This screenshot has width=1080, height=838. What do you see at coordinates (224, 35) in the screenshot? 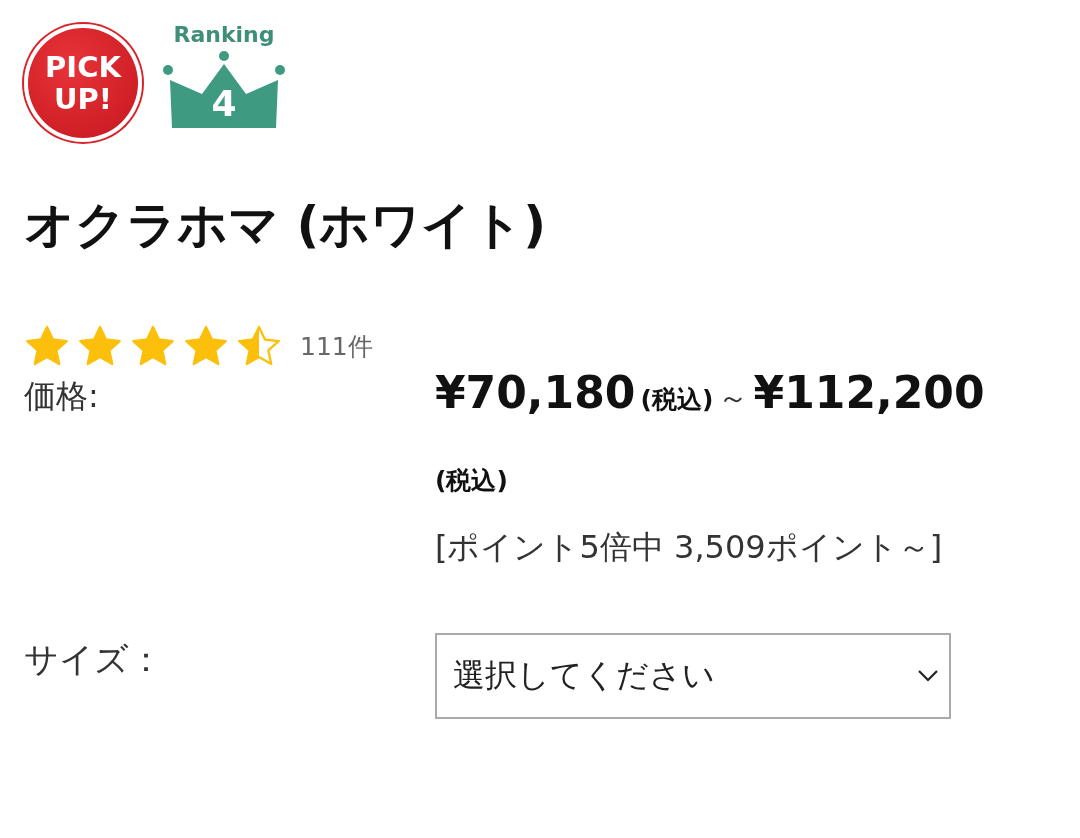
I see `ranking-label: Ranking` at bounding box center [224, 35].